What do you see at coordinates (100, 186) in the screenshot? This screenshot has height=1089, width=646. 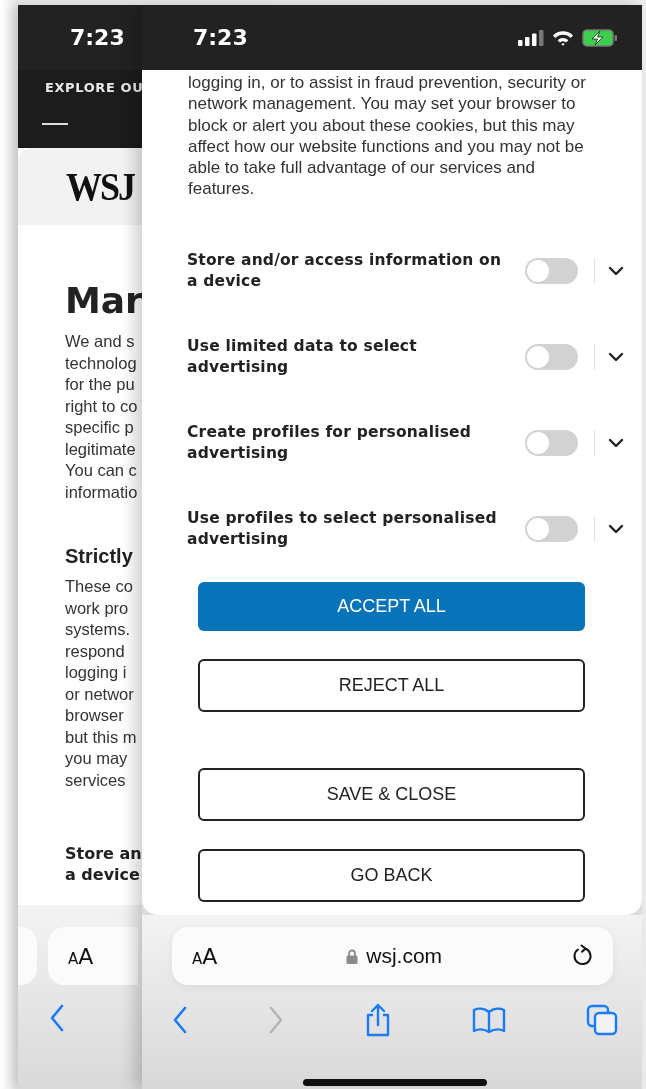 I see `logo: WSJ` at bounding box center [100, 186].